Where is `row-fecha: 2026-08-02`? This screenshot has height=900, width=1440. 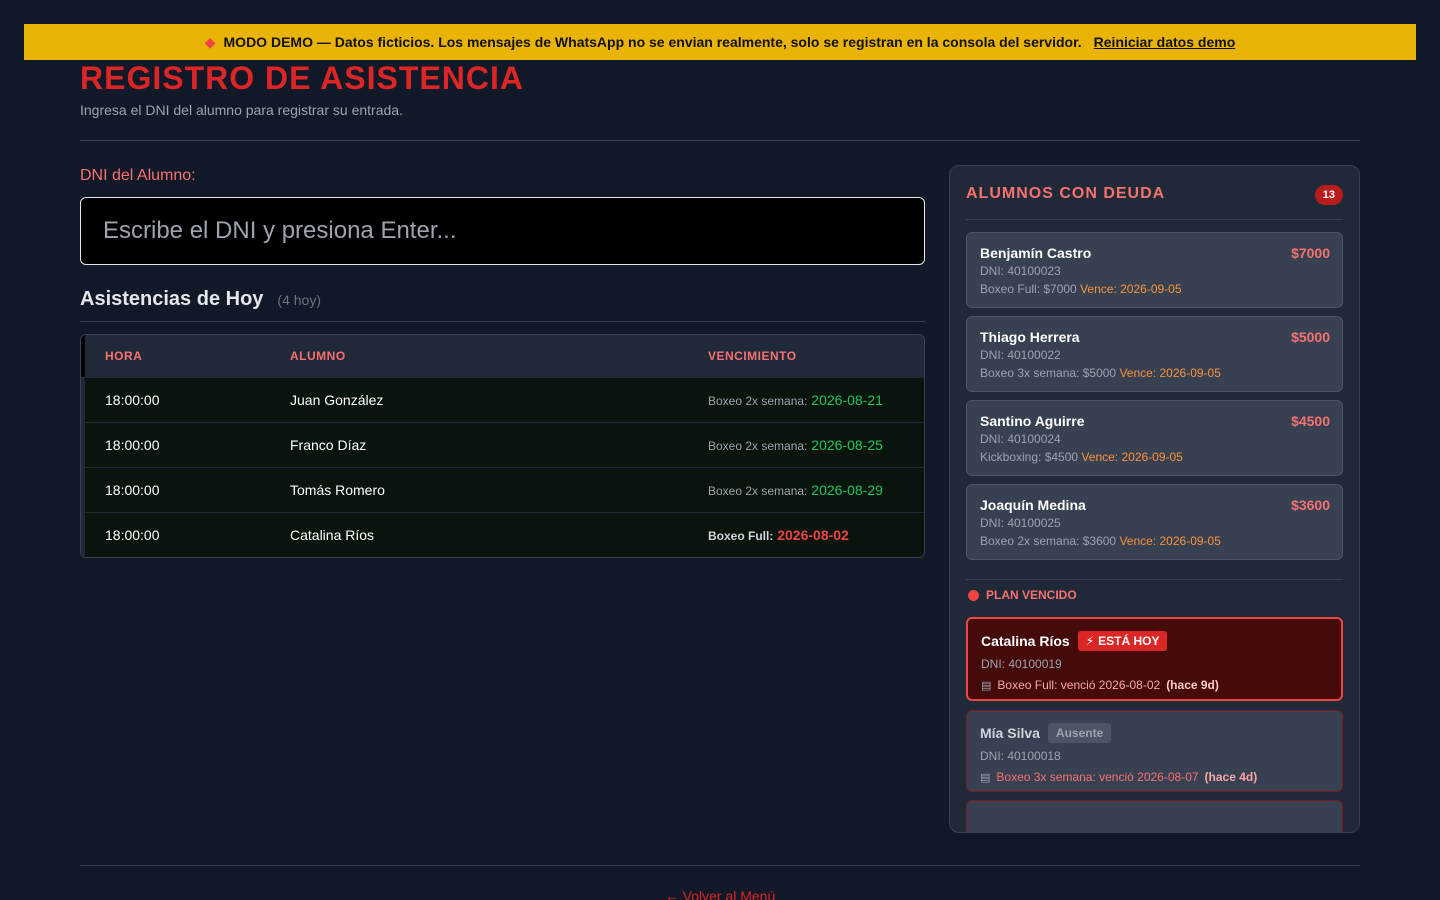 row-fecha: 2026-08-02 is located at coordinates (813, 535).